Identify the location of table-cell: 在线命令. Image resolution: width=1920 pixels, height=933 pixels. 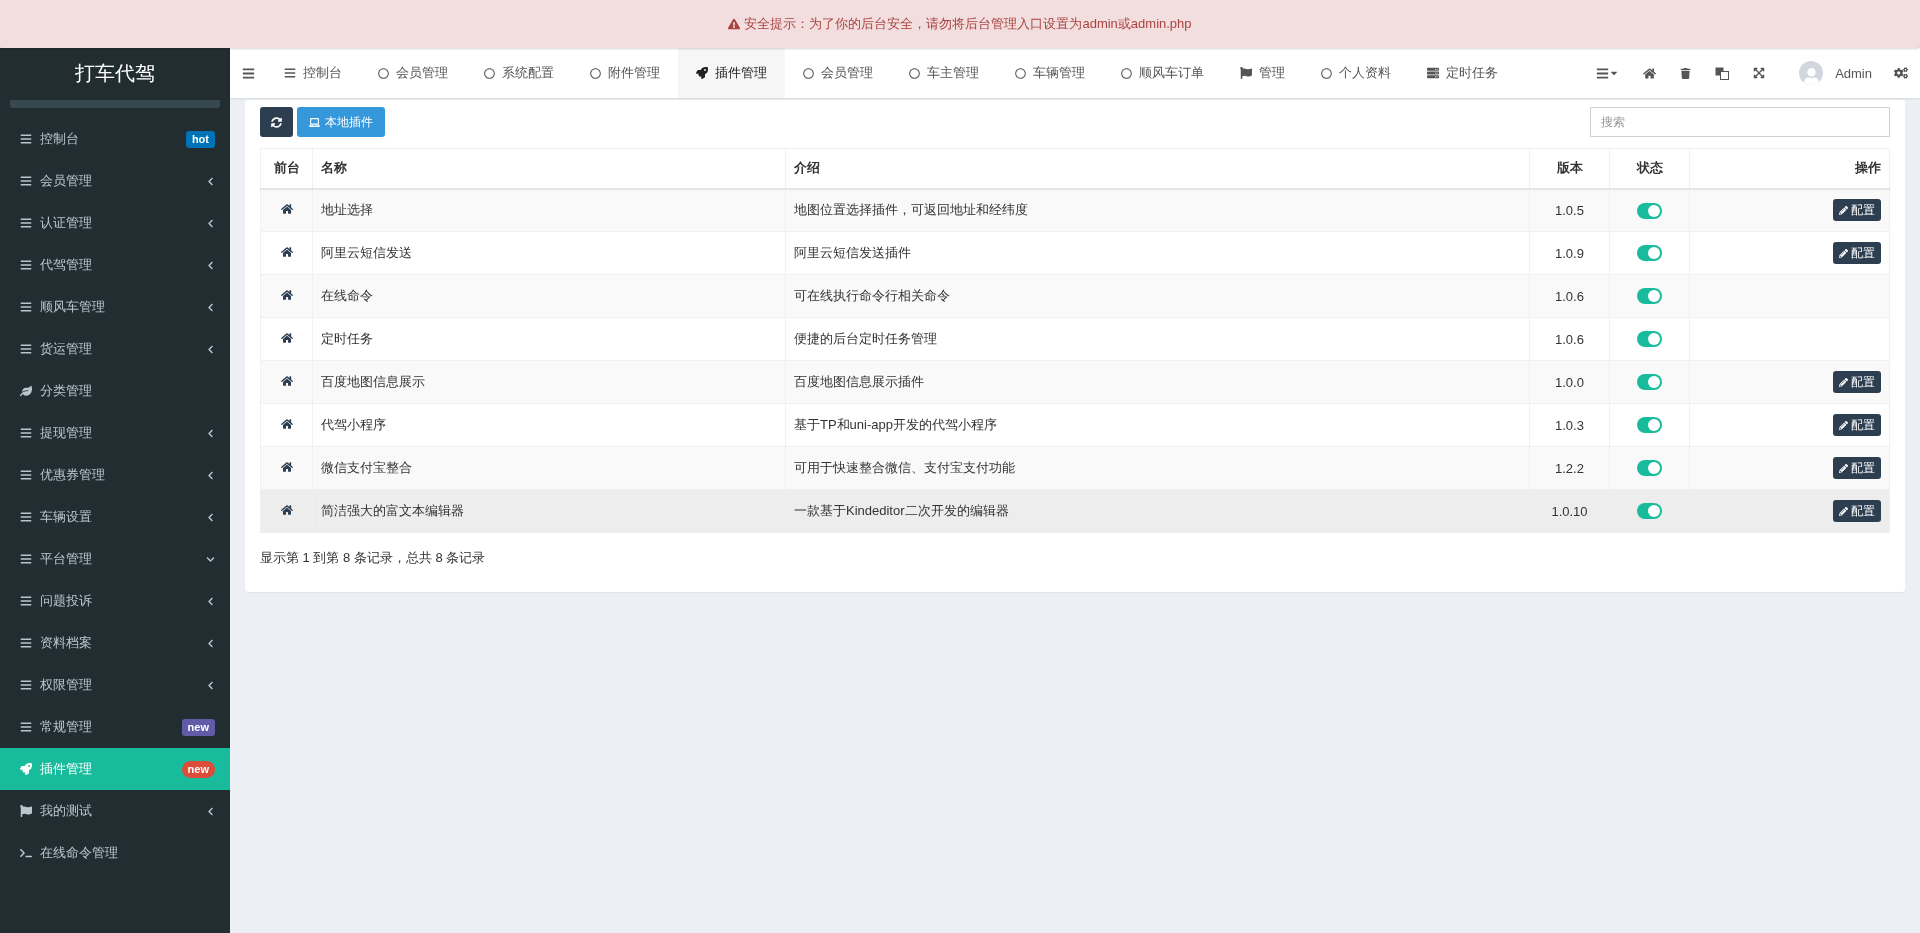
(549, 296).